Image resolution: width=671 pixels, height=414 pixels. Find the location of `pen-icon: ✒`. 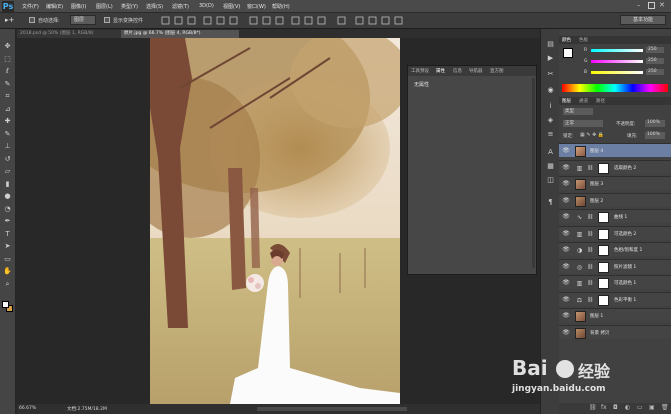

pen-icon: ✒ is located at coordinates (7, 221).